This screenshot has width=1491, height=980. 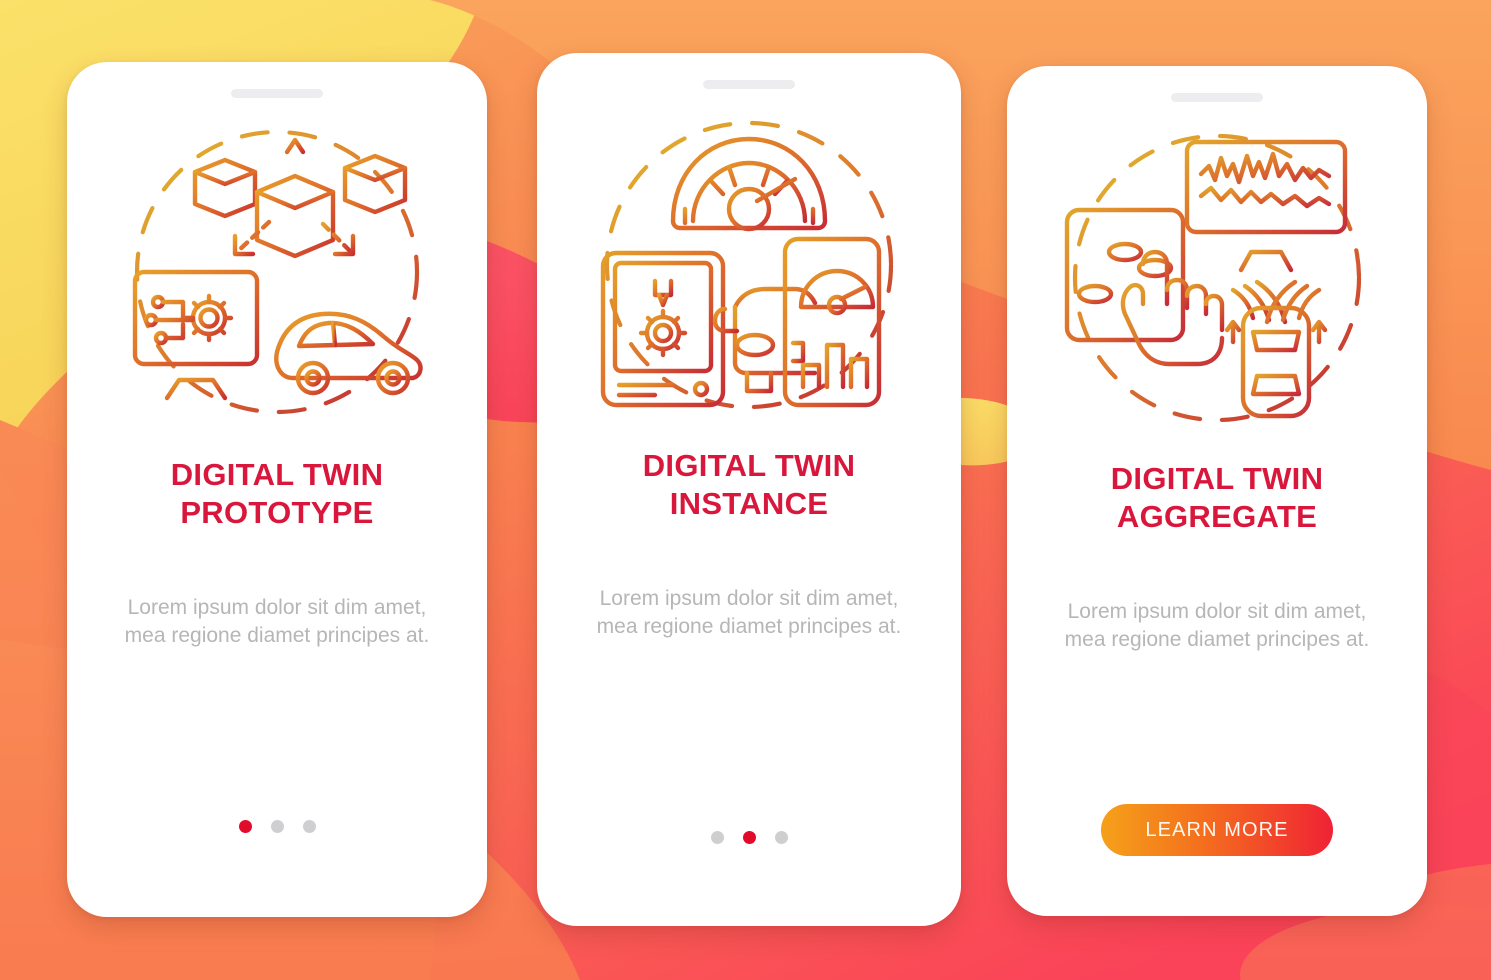 What do you see at coordinates (1217, 497) in the screenshot?
I see `page-title: DIGITAL TWIN AGGREGATE` at bounding box center [1217, 497].